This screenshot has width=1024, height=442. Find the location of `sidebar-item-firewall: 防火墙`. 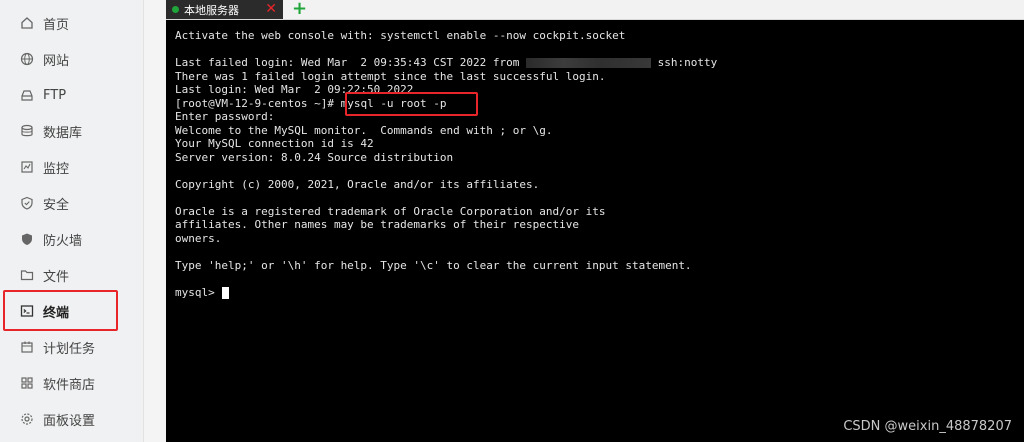

sidebar-item-firewall: 防火墙 is located at coordinates (71, 239).